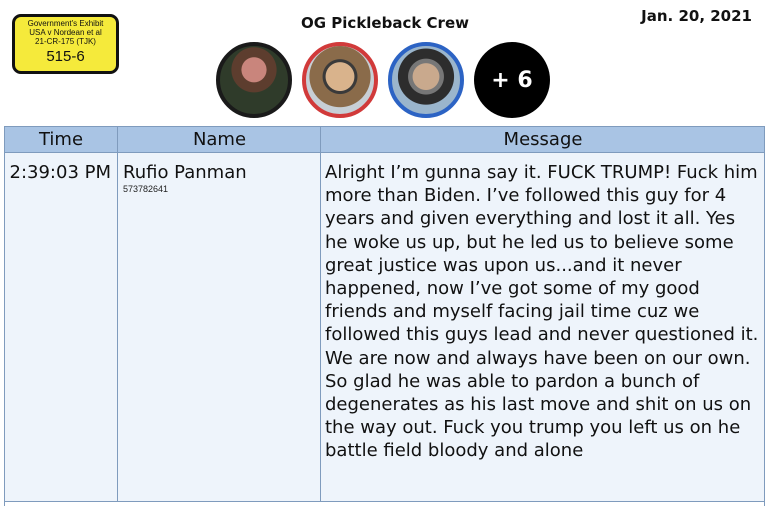 This screenshot has height=506, width=768. I want to click on sender-name: Rufio Panman, so click(185, 172).